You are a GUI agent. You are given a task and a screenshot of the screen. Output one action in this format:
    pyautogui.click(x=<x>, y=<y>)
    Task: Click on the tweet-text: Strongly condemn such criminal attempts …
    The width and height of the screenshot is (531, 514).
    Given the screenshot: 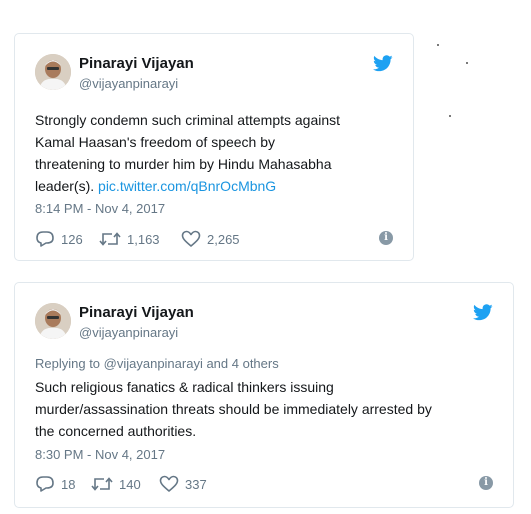 What is the action you would take?
    pyautogui.click(x=187, y=153)
    